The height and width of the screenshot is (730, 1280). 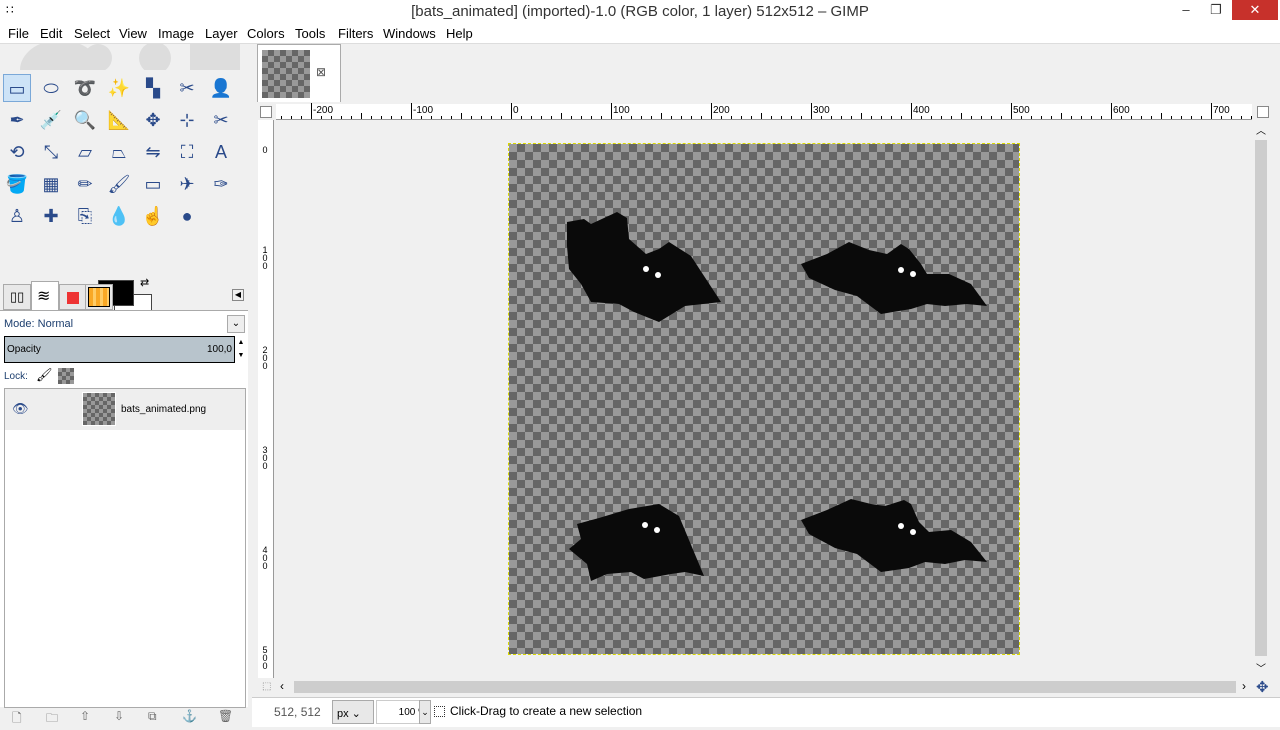 I want to click on tab-gradients, so click(x=99, y=297).